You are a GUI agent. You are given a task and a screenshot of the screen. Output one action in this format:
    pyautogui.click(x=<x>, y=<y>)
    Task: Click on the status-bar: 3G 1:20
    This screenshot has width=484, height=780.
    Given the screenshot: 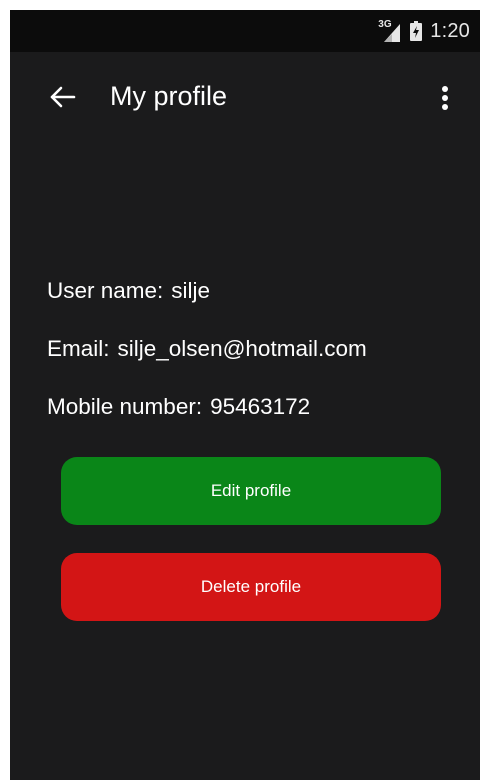 What is the action you would take?
    pyautogui.click(x=245, y=31)
    